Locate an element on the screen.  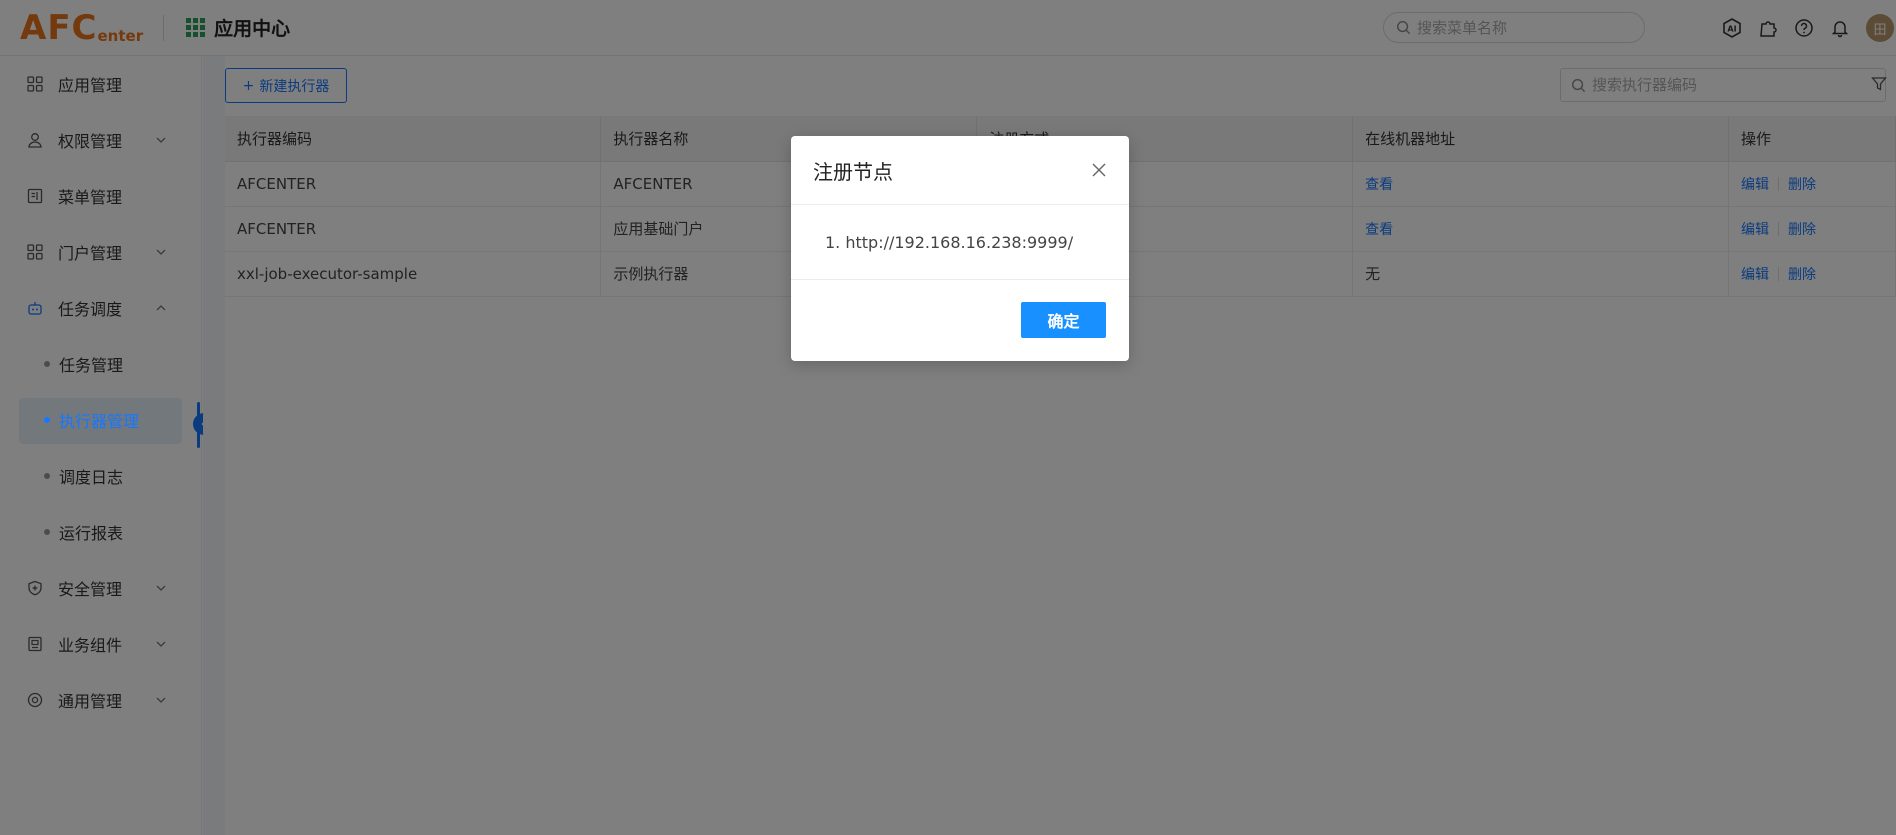
dialog-body: 1. http://192.168.16.238:9999/ is located at coordinates (960, 242).